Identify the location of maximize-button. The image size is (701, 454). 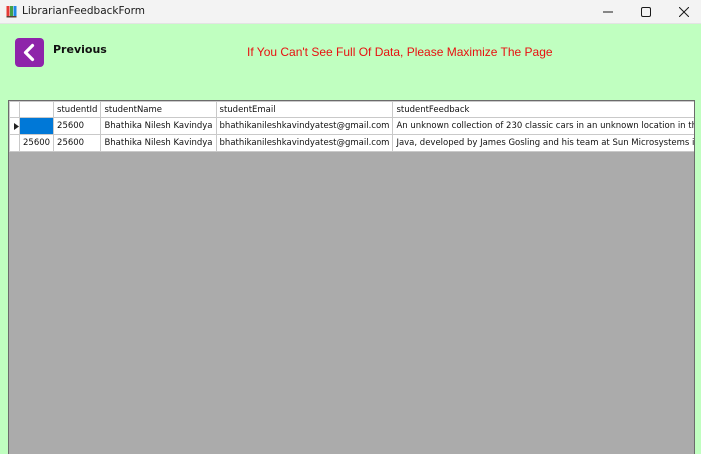
(646, 12).